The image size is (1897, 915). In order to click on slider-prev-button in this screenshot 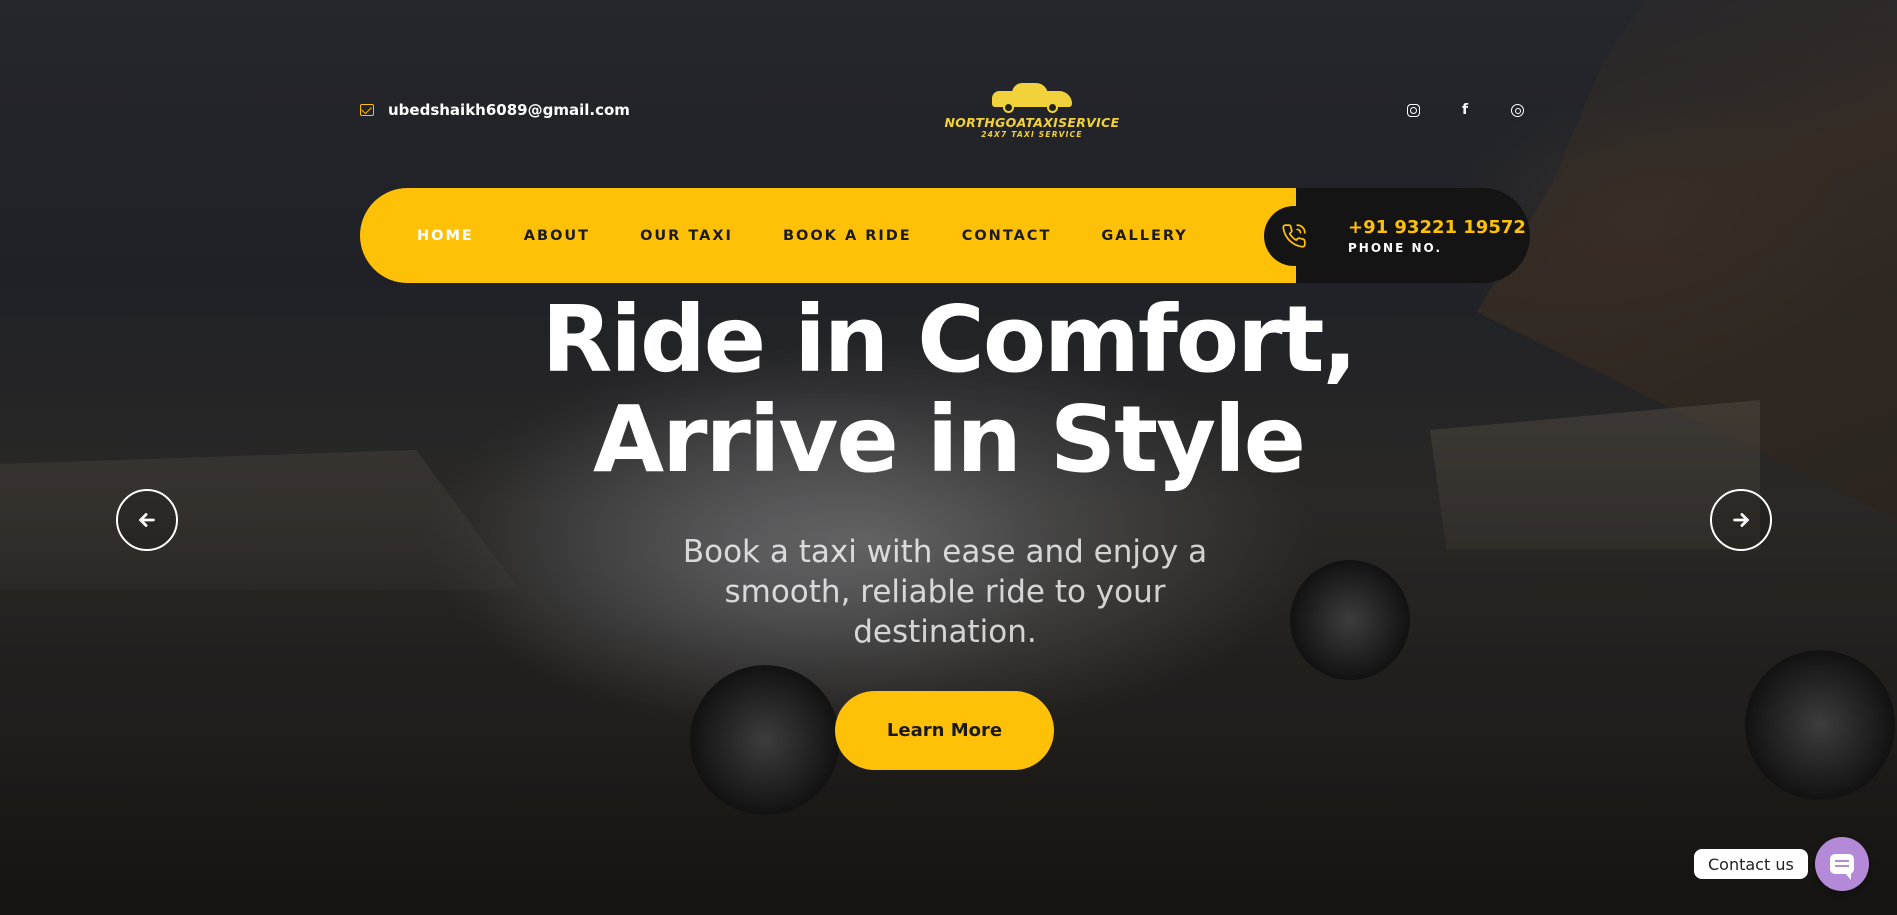, I will do `click(147, 520)`.